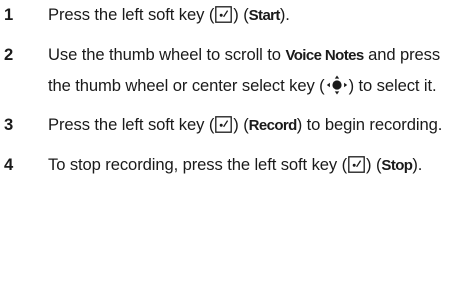 The height and width of the screenshot is (291, 463). I want to click on softkey-label-start: Start, so click(264, 15).